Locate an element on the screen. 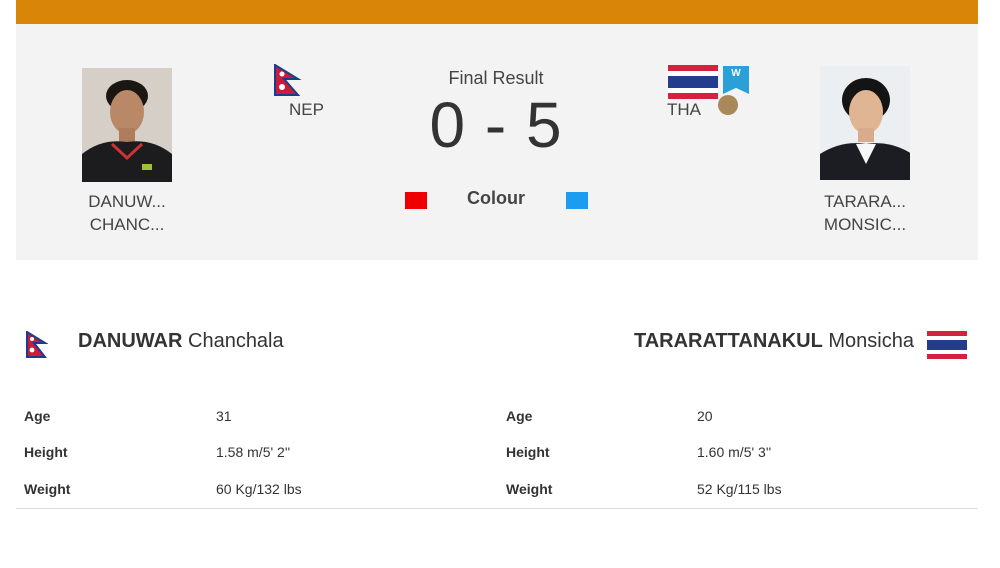 The image size is (1000, 568). country-code-left: NEP is located at coordinates (306, 109).